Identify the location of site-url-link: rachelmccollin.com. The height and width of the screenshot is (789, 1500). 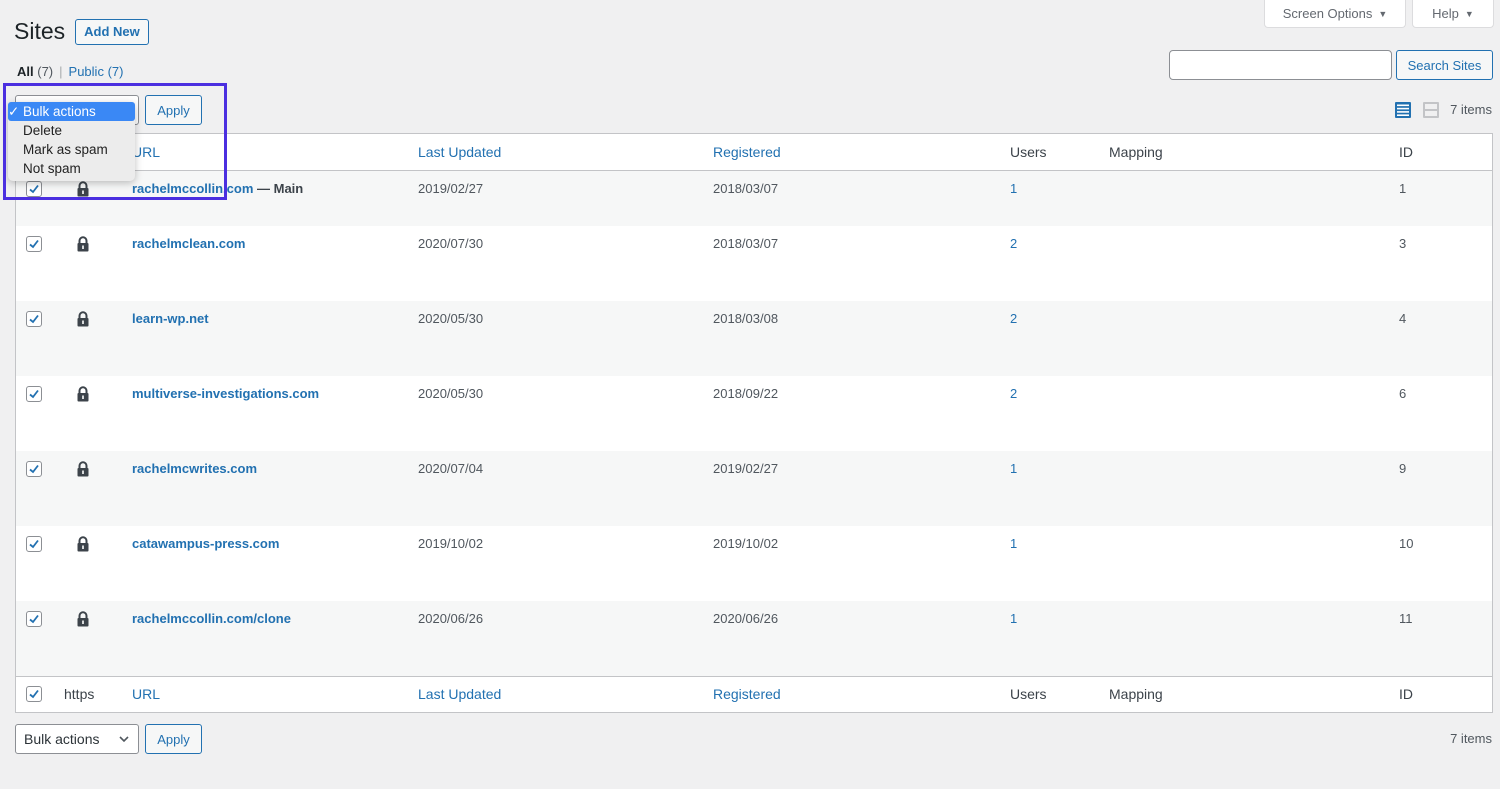
(192, 188).